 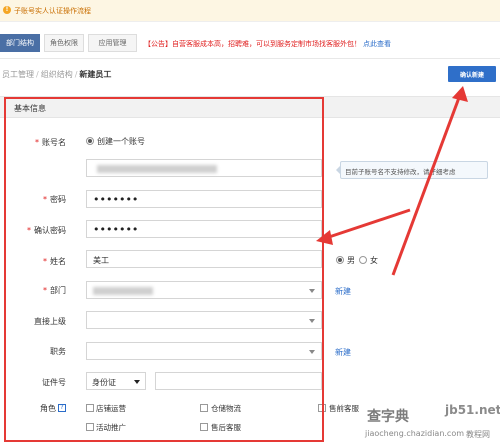 I want to click on announcement-text: 【公告】自营客服成本高，招聘难，可以到服务定制市场找客服外包！, so click(x=252, y=44).